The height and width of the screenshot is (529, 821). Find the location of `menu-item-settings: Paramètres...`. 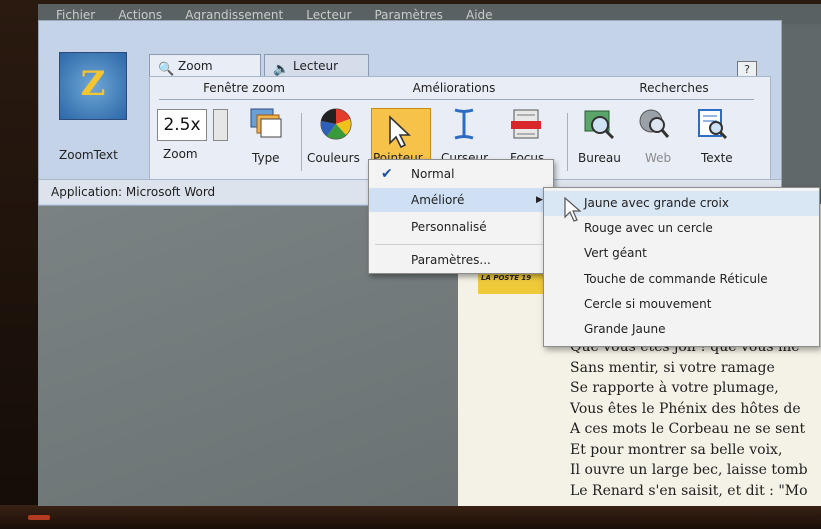

menu-item-settings: Paramètres... is located at coordinates (461, 260).